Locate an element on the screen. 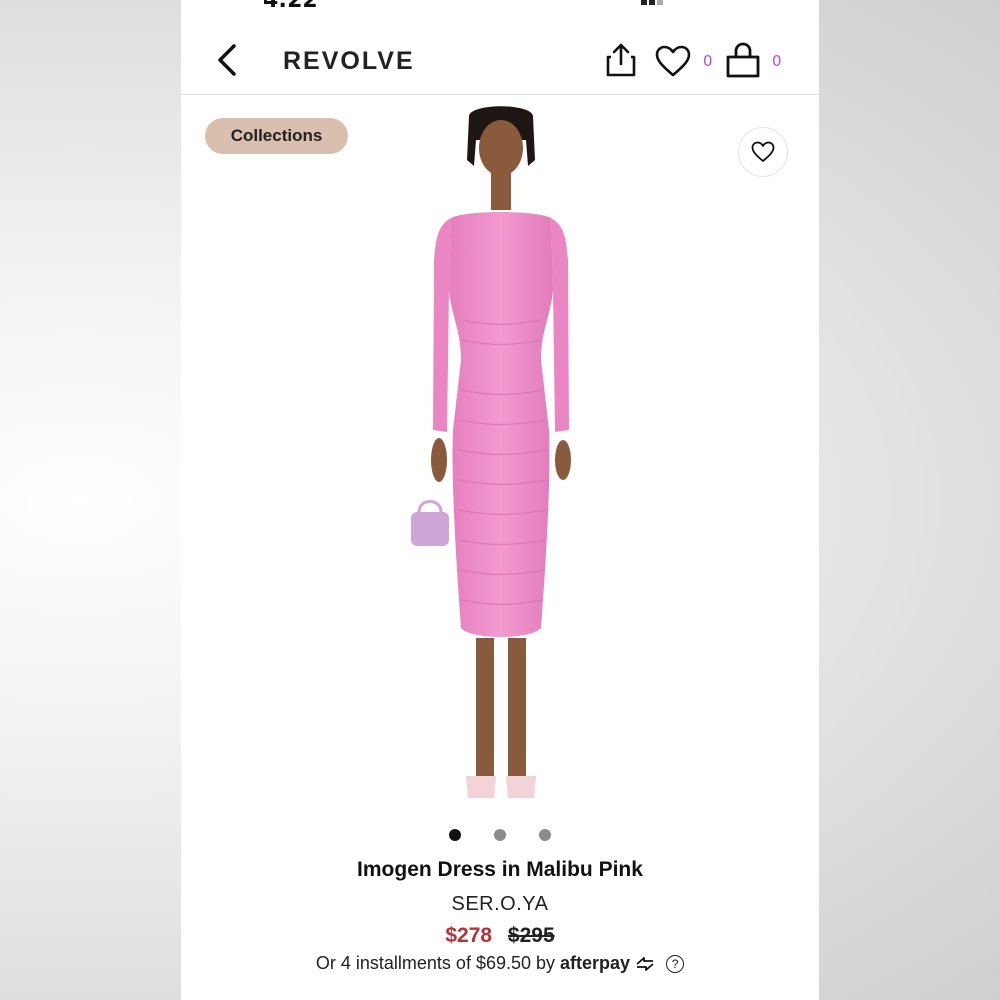 This screenshot has width=1000, height=1000. add-to-wishlist-button is located at coordinates (763, 152).